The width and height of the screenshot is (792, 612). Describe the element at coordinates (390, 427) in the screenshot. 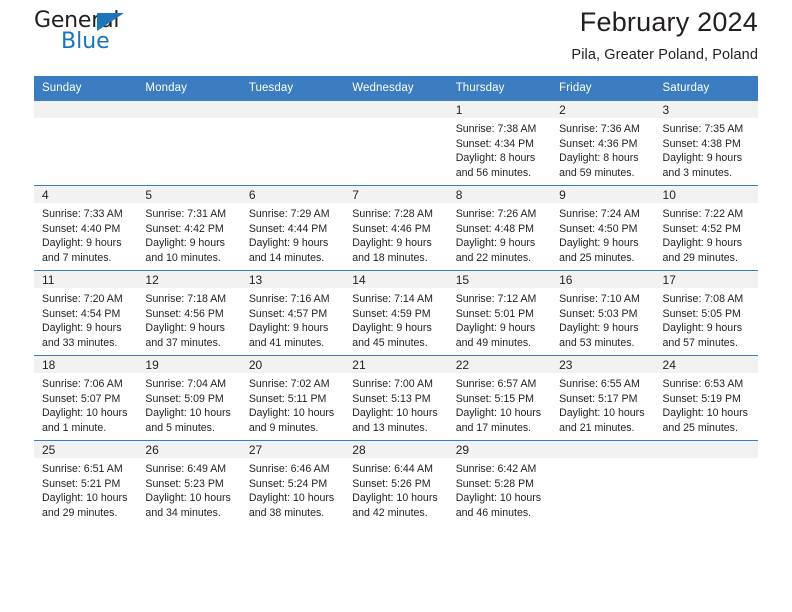

I see `daylight-text-line2: and 13 minutes.` at that location.